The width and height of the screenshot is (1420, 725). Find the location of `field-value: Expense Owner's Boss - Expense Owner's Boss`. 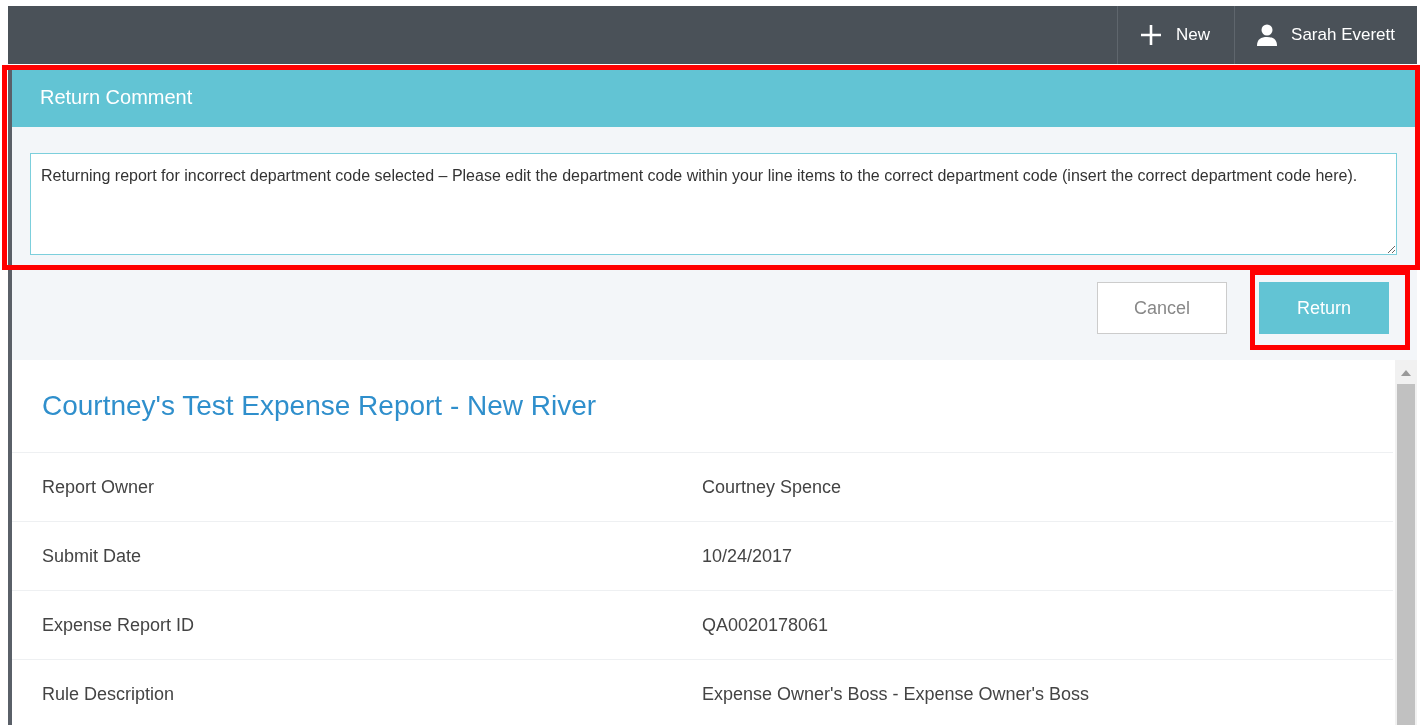

field-value: Expense Owner's Boss - Expense Owner's Boss is located at coordinates (896, 694).